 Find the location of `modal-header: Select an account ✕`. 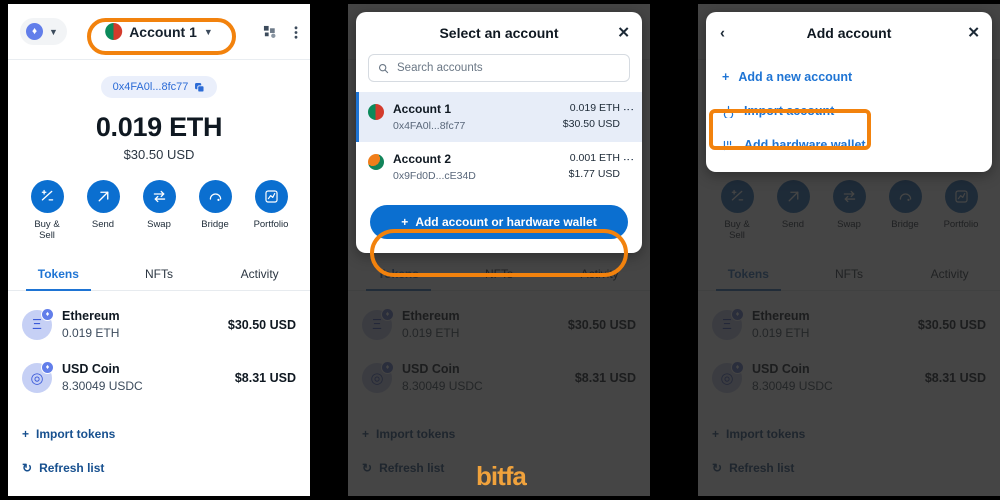

modal-header: Select an account ✕ is located at coordinates (499, 33).